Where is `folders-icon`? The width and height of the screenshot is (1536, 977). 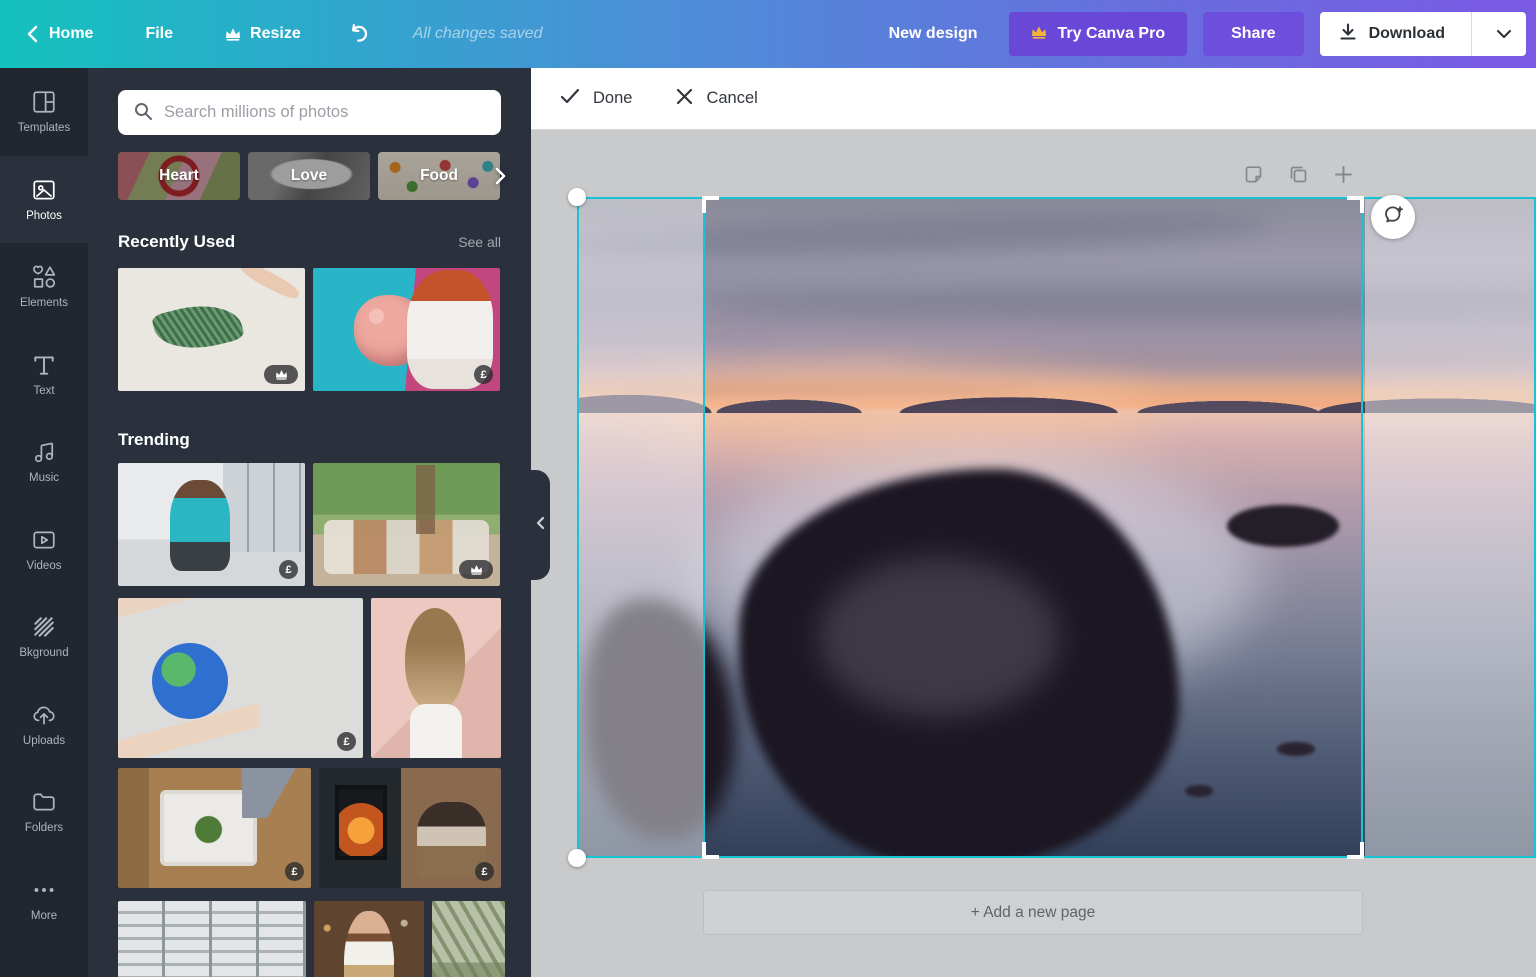 folders-icon is located at coordinates (44, 802).